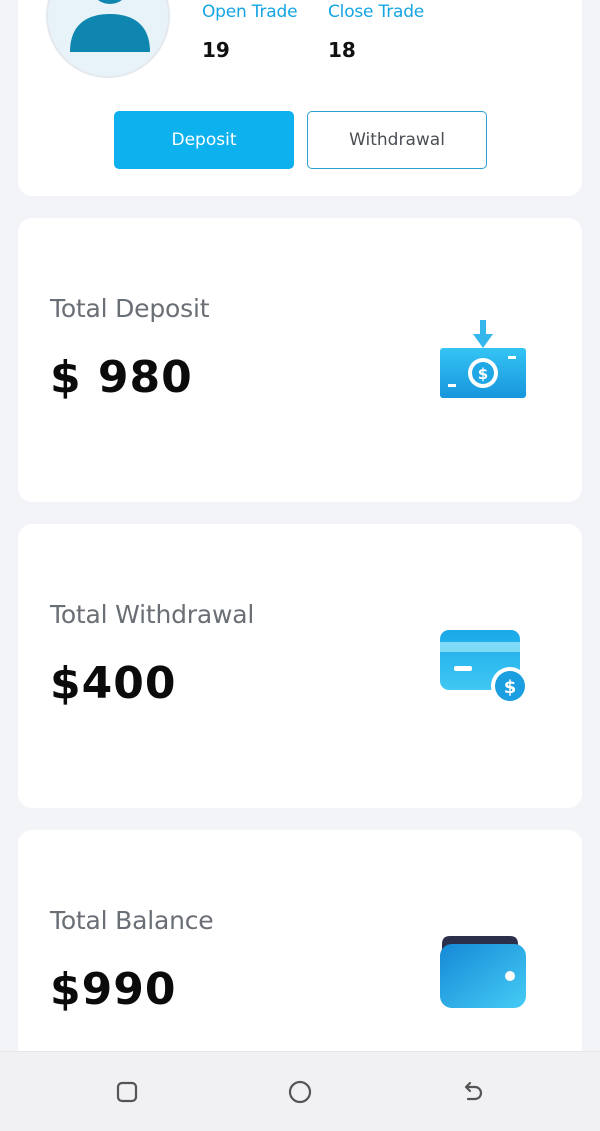 This screenshot has height=1131, width=600. I want to click on open-trade-stat: Open Trade 19, so click(250, 32).